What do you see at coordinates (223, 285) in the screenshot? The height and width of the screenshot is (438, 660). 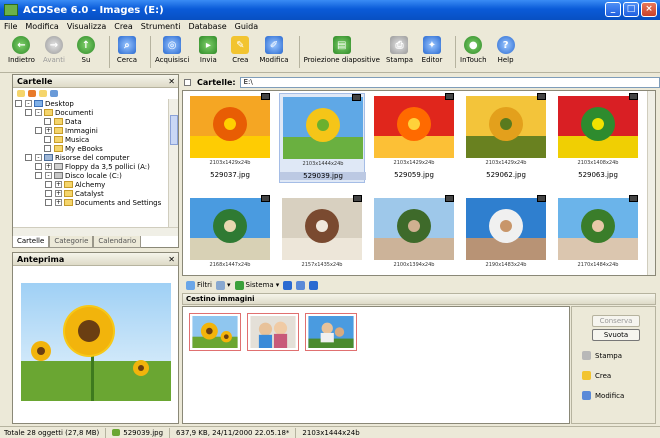 I see `view-mode-button: ▾` at bounding box center [223, 285].